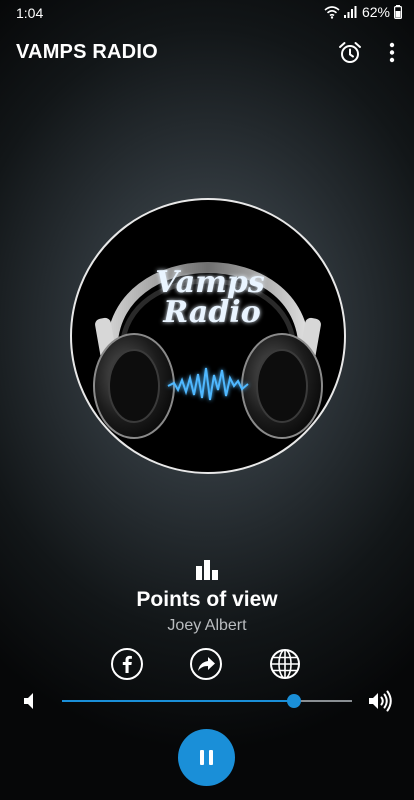 The image size is (414, 800). I want to click on logo-text-line2: Radio, so click(211, 312).